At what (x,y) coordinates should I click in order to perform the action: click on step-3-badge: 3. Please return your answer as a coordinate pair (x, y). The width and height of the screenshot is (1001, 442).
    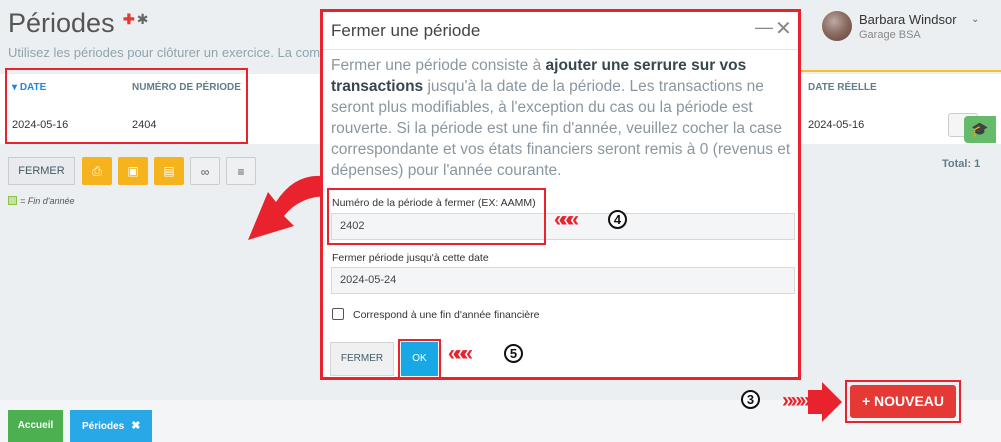
    Looking at the image, I should click on (750, 399).